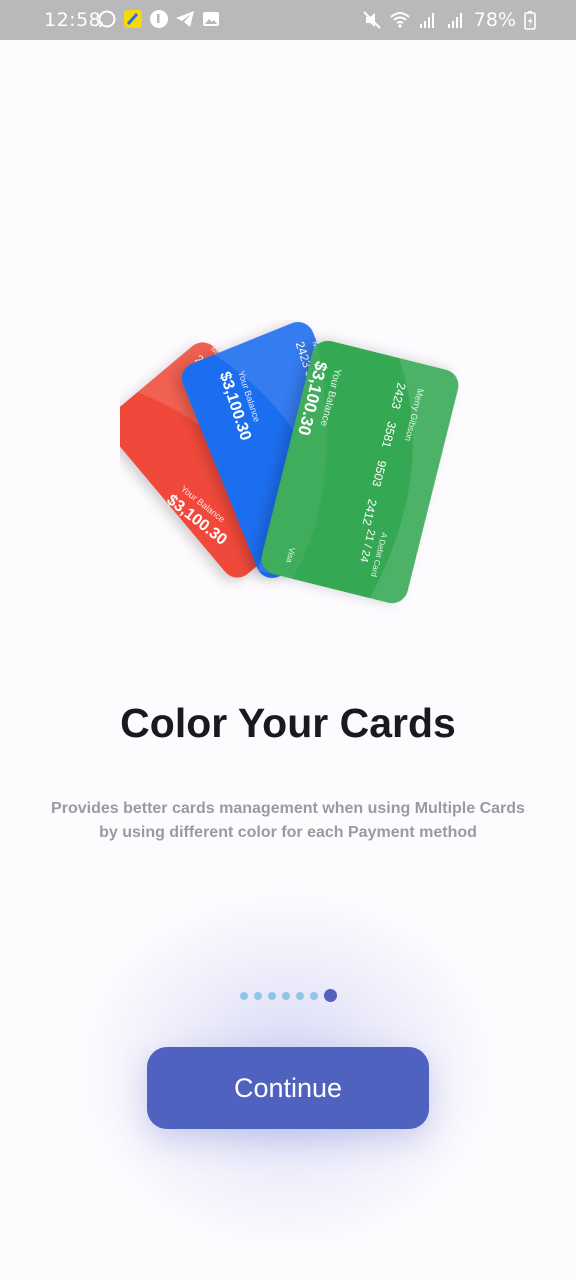  I want to click on app-notification-icon, so click(133, 19).